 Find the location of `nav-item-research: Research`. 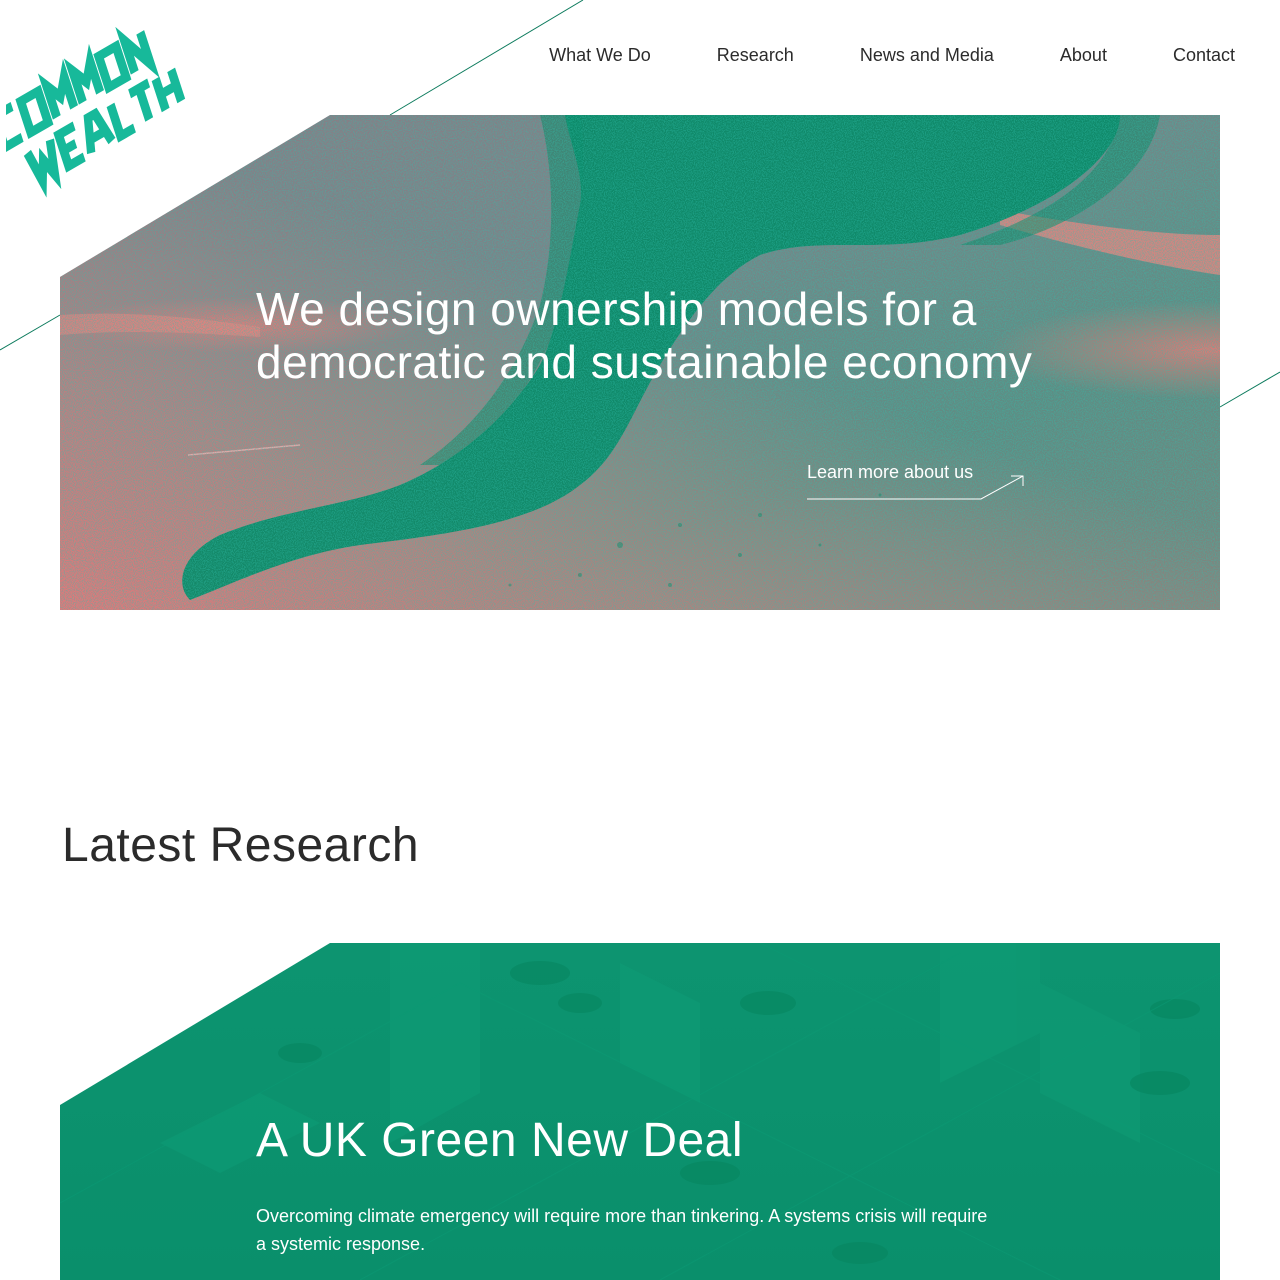

nav-item-research: Research is located at coordinates (755, 55).